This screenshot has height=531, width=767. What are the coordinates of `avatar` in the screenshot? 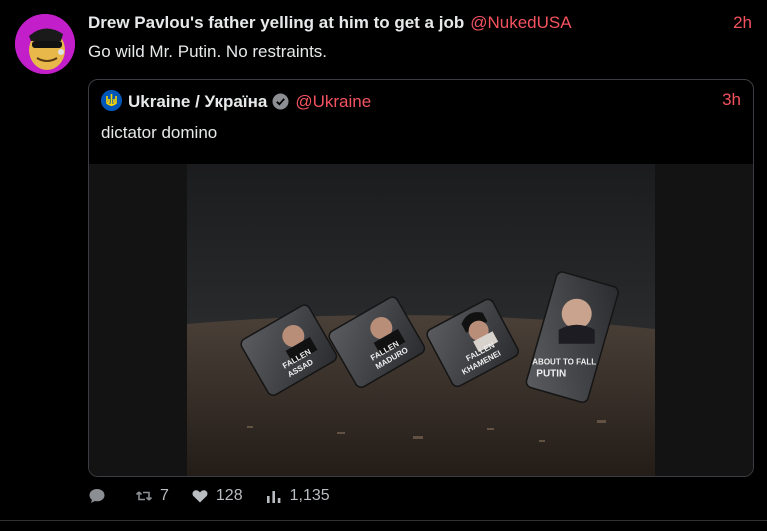 It's located at (45, 44).